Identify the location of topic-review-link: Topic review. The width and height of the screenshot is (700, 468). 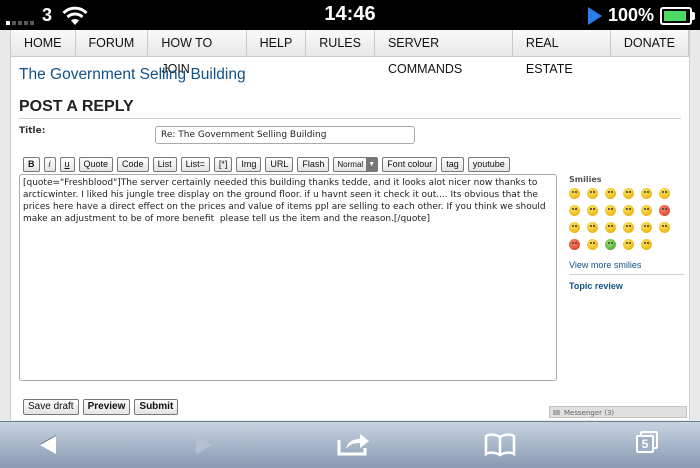
(626, 286).